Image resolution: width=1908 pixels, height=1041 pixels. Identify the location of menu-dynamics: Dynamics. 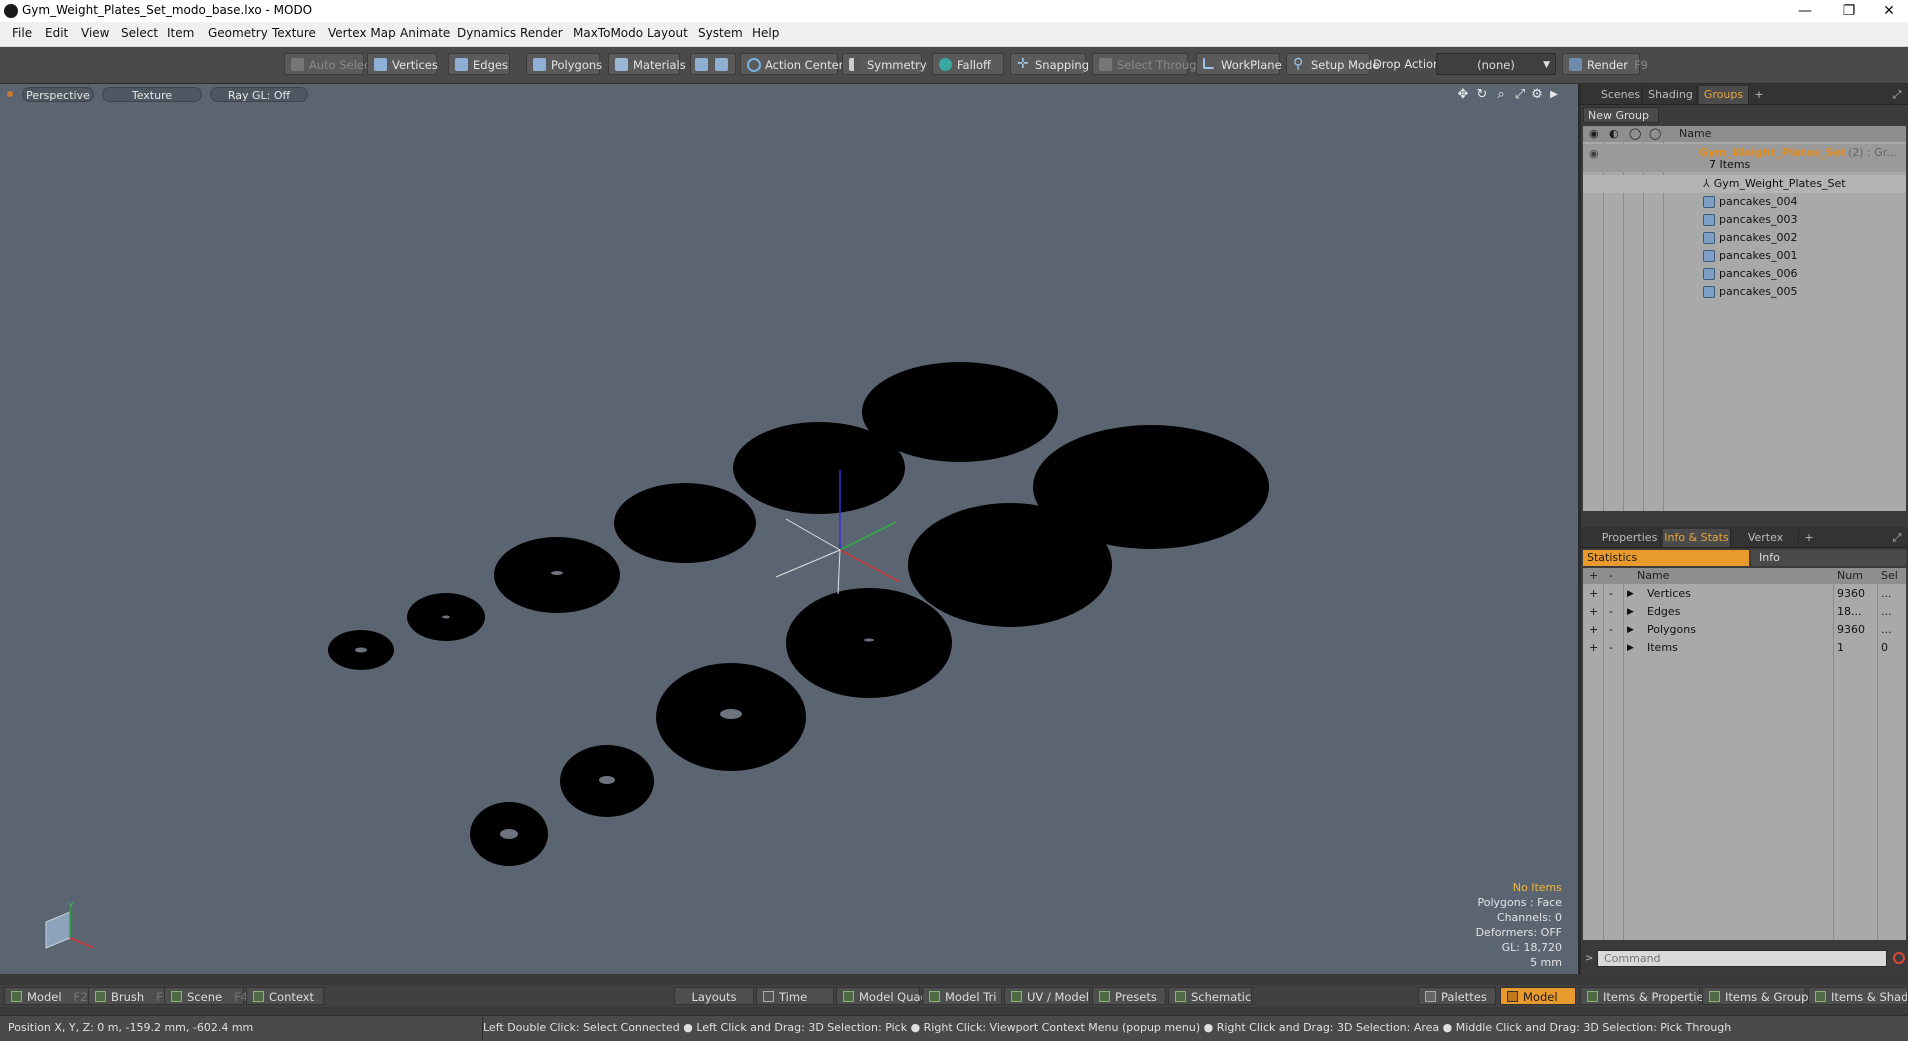
(486, 33).